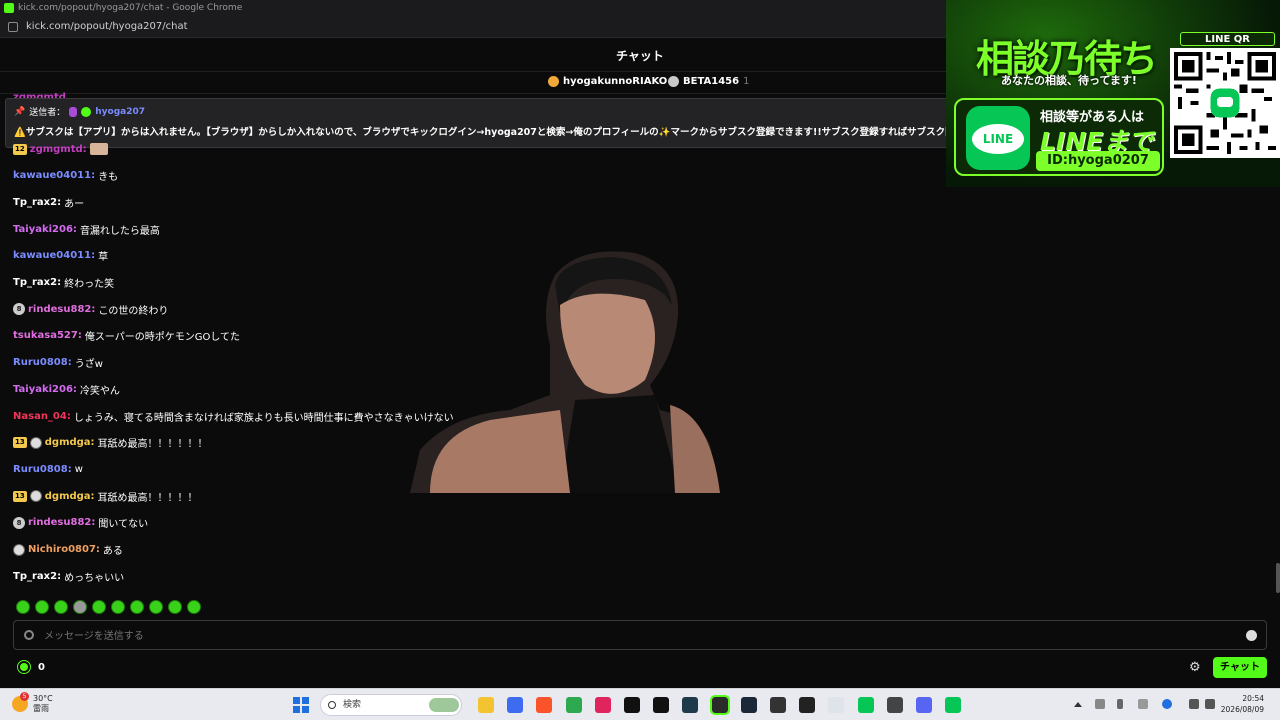 The width and height of the screenshot is (1280, 720). Describe the element at coordinates (120, 112) in the screenshot. I see `pinned-user: hyoga207` at that location.